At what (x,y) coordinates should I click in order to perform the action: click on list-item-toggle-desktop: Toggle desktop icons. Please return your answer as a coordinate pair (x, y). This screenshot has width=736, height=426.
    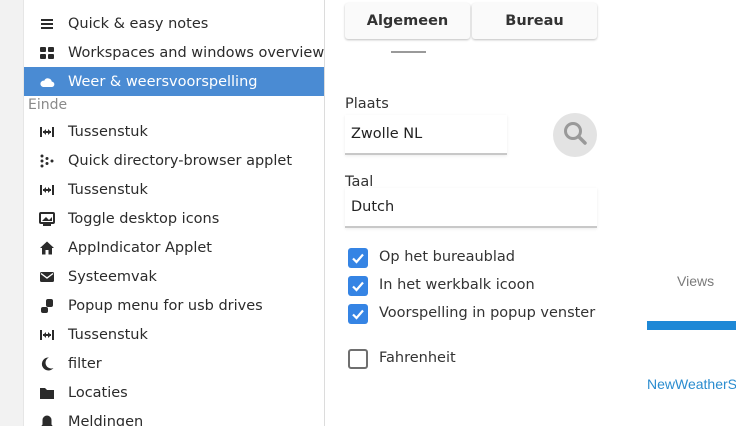
    Looking at the image, I should click on (174, 218).